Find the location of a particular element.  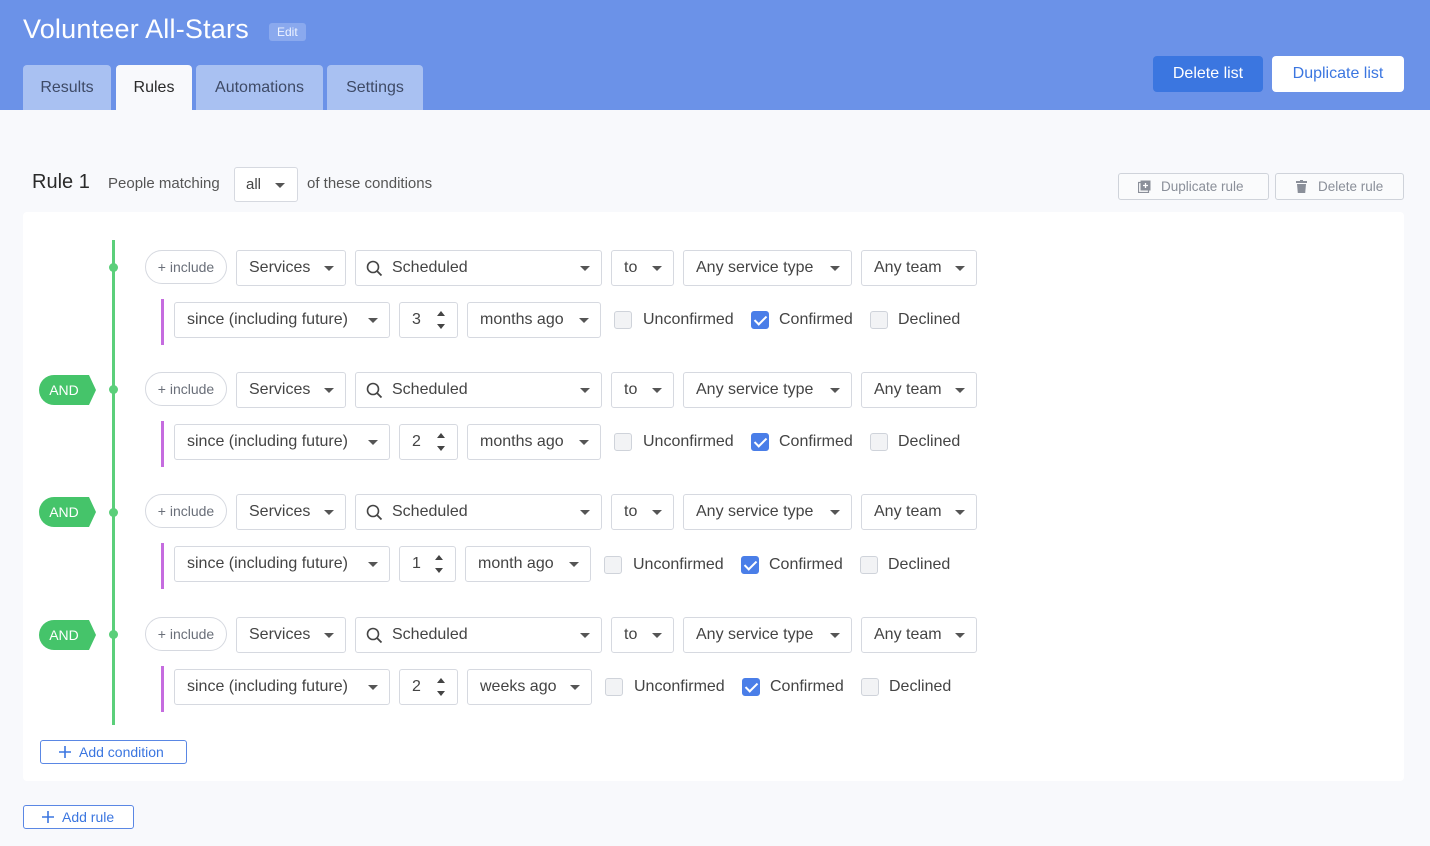

number-stepper: 3 is located at coordinates (428, 320).